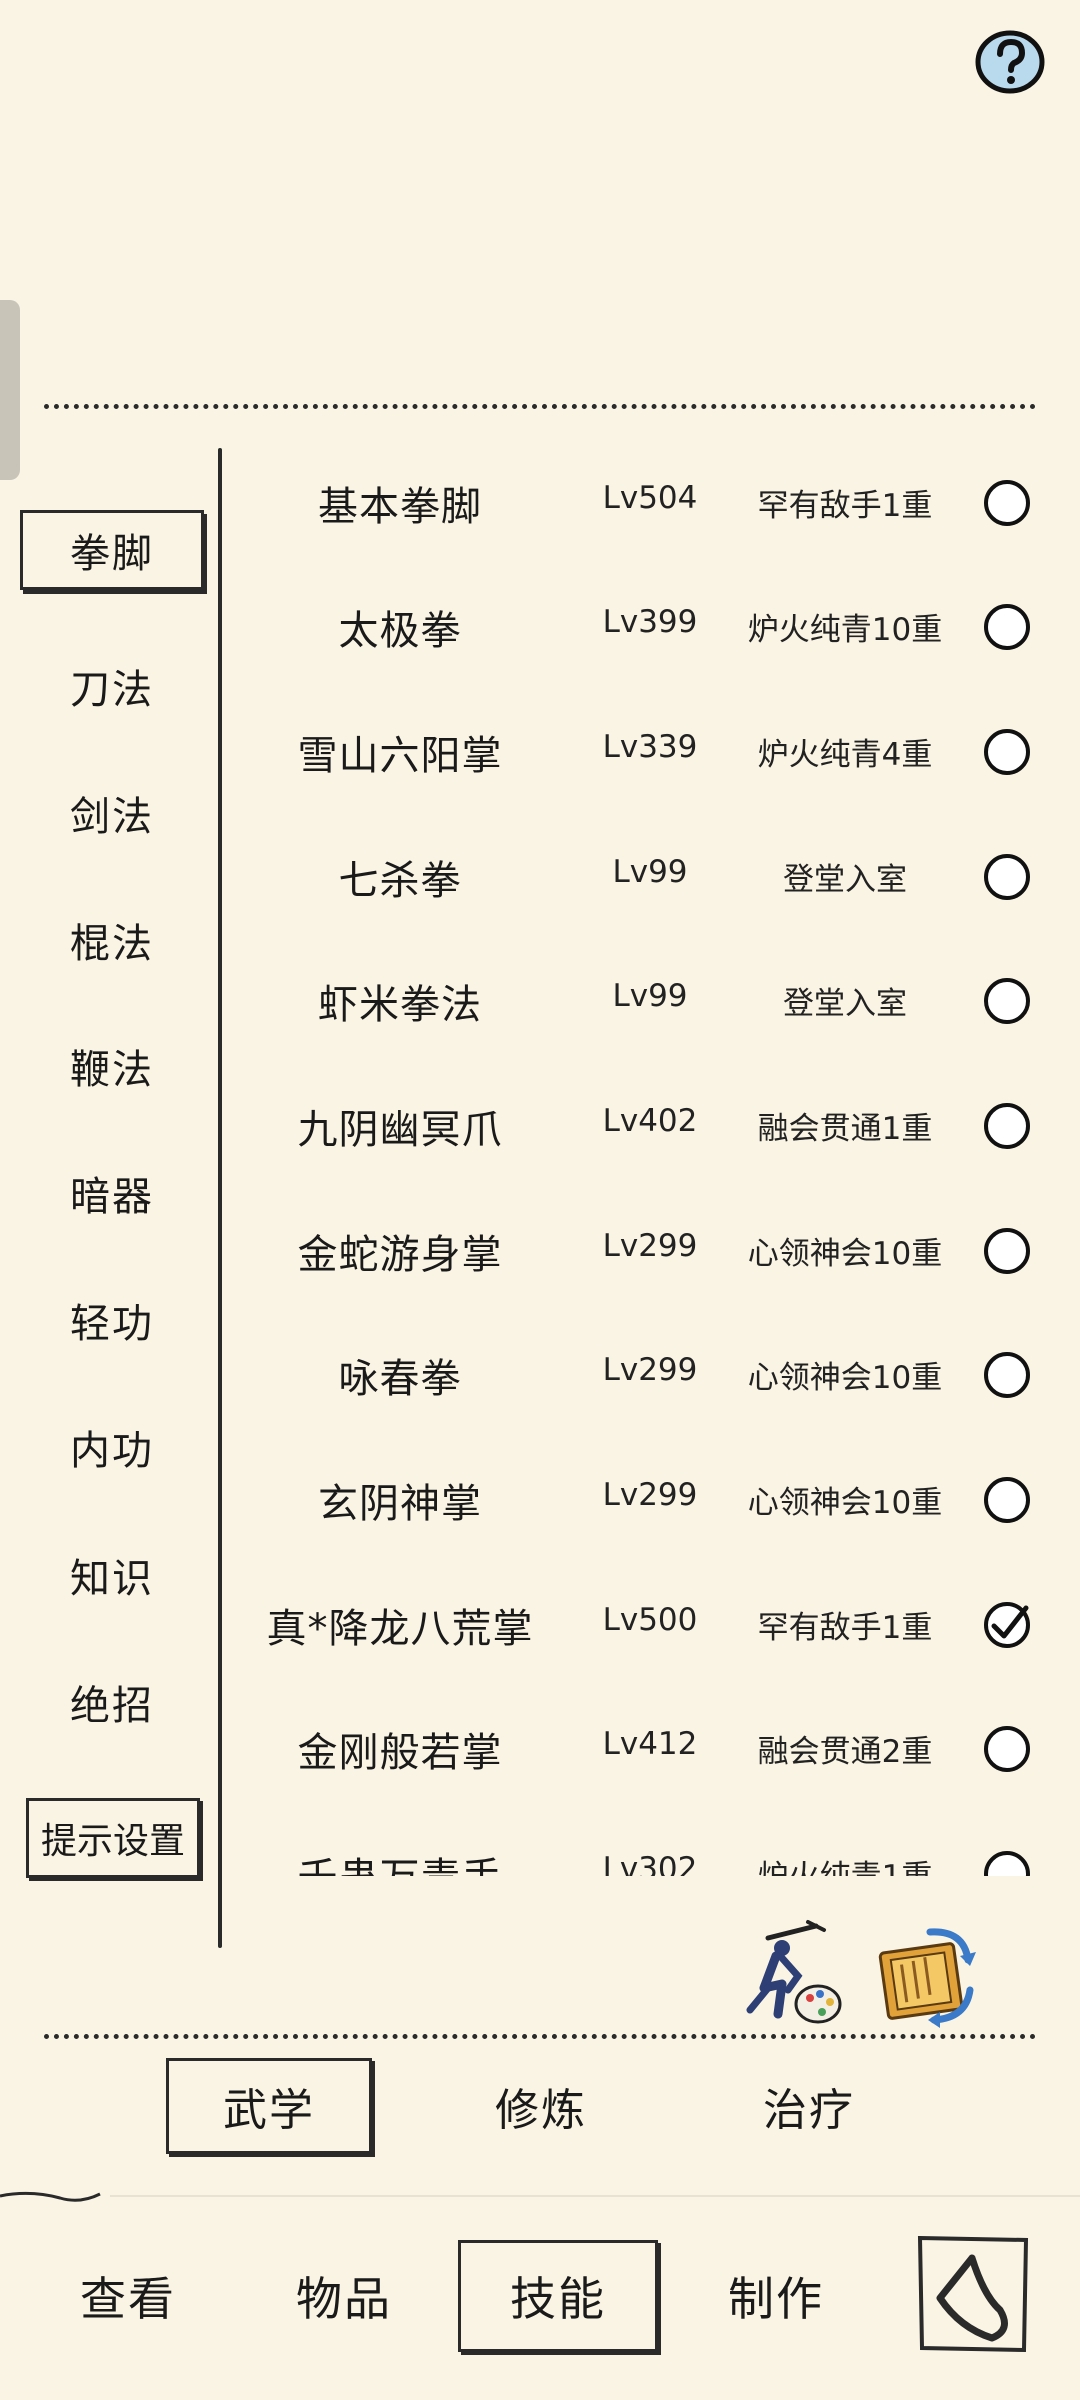  I want to click on skill-row: 雪山六阳掌 Lv339 炉火纯青4重, so click(650, 751).